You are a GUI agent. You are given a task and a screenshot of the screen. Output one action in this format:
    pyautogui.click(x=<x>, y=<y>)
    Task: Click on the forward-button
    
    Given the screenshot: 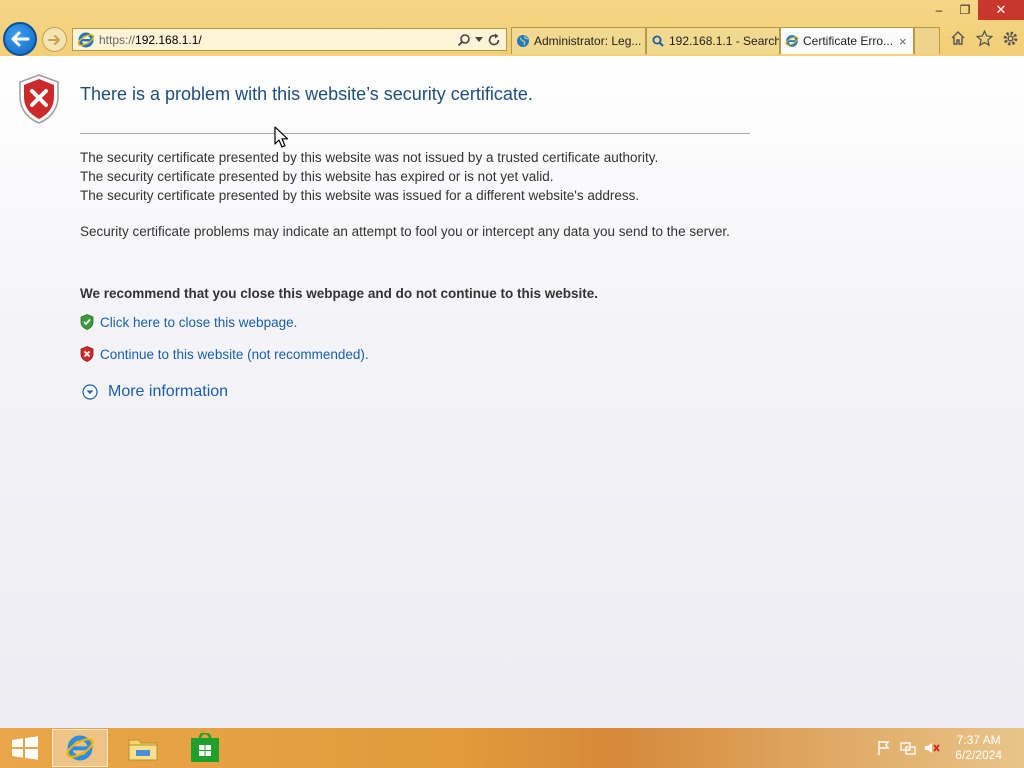 What is the action you would take?
    pyautogui.click(x=54, y=39)
    